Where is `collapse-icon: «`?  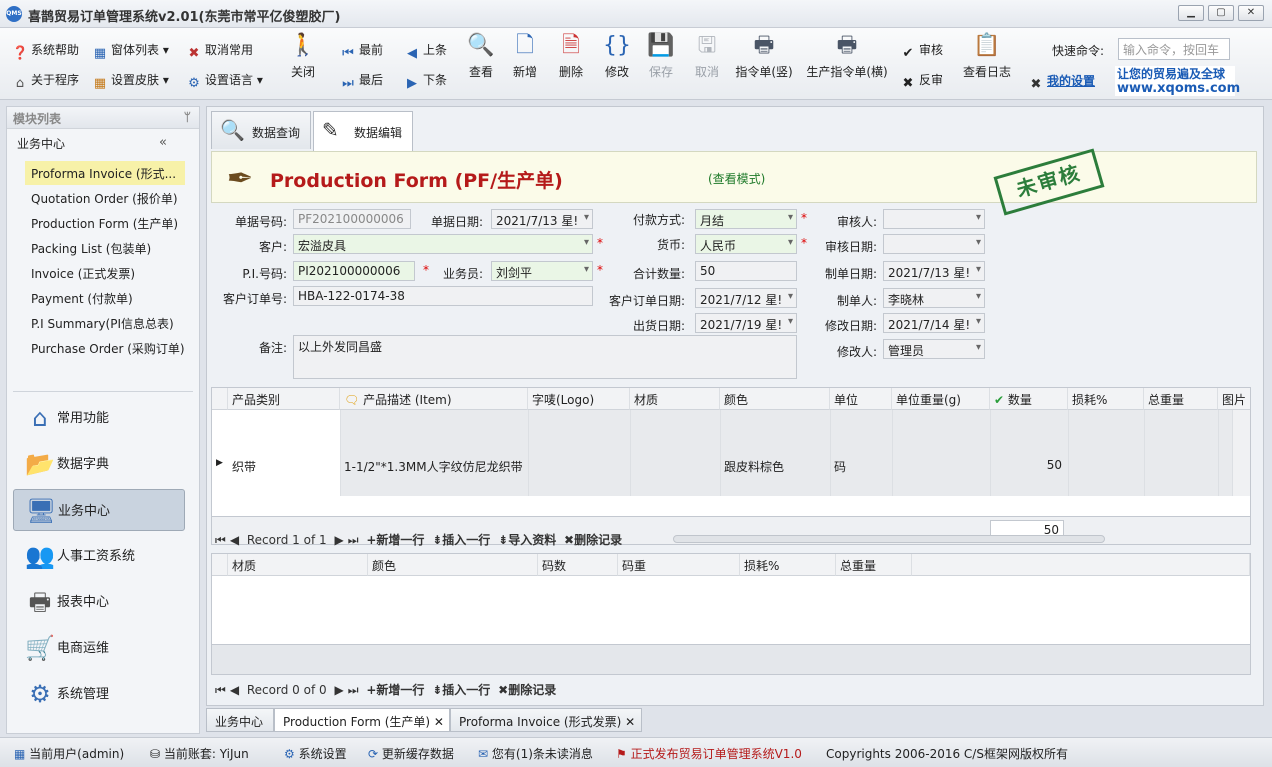
collapse-icon: « is located at coordinates (163, 142).